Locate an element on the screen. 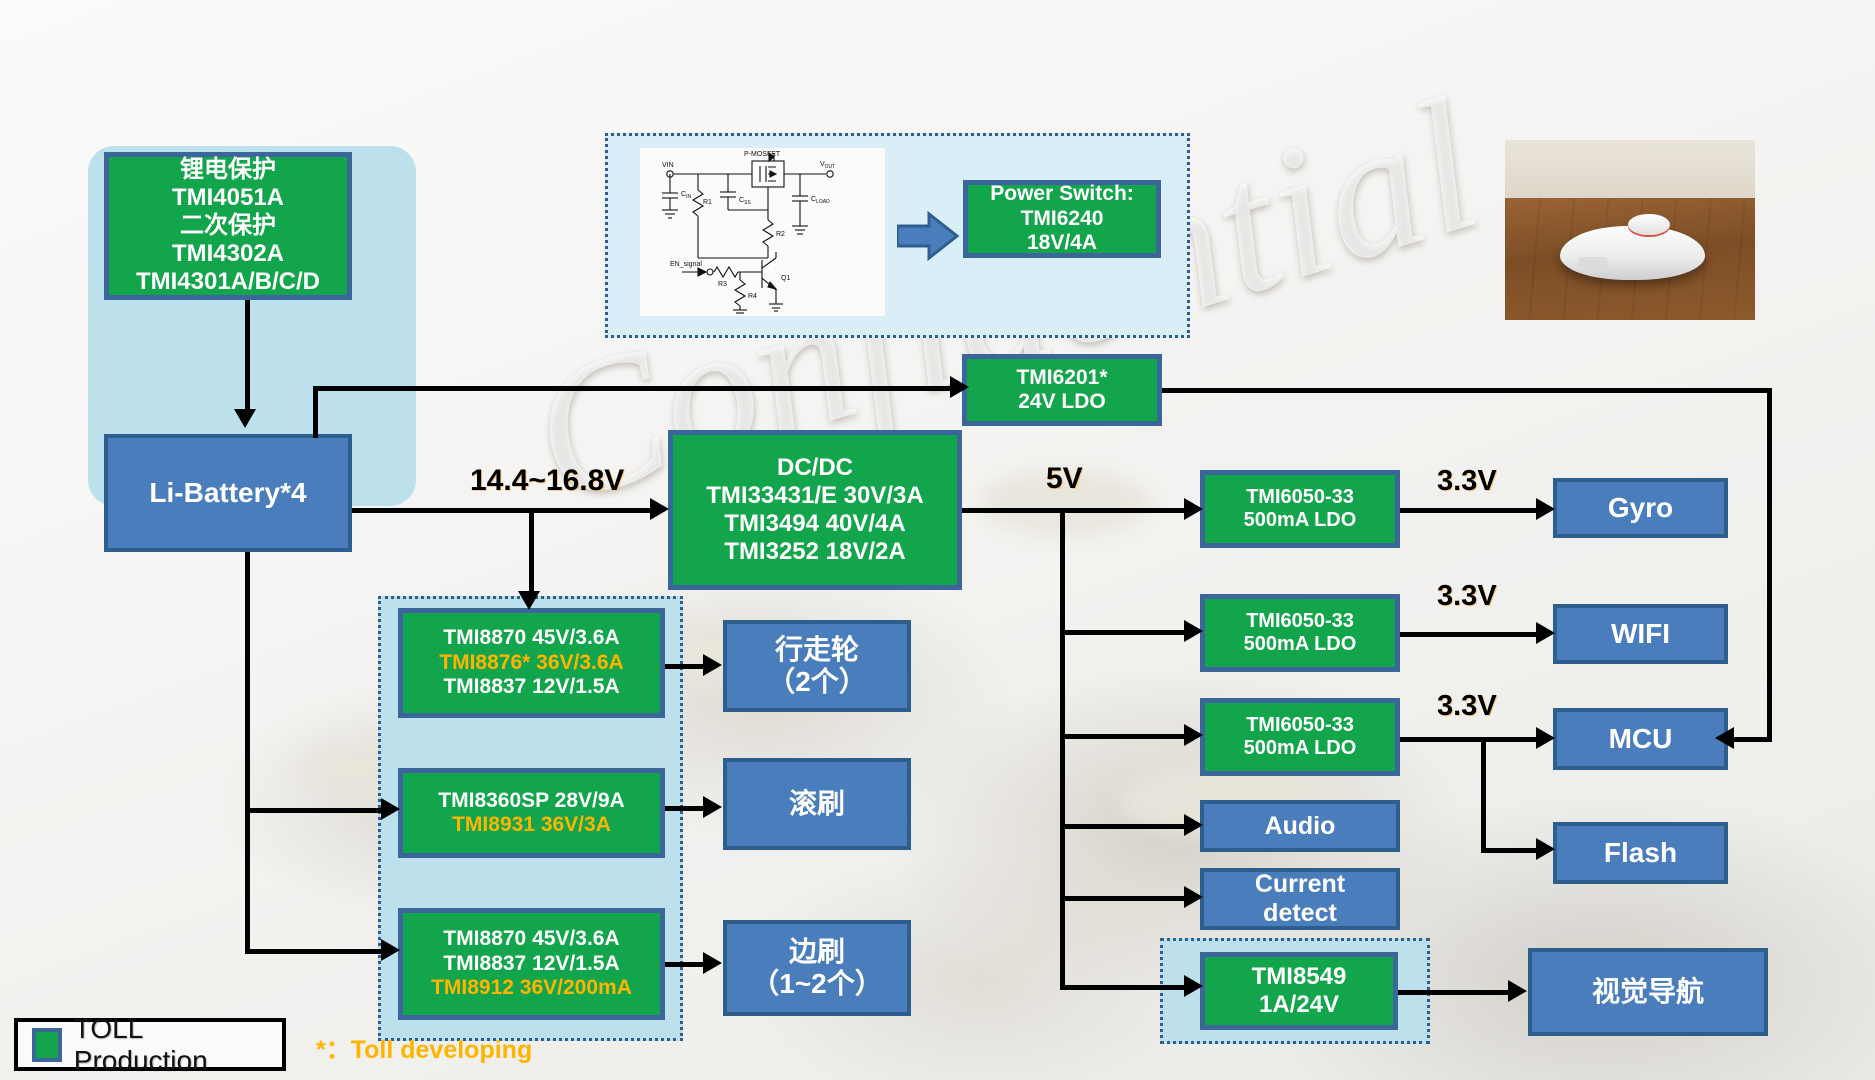 This screenshot has height=1080, width=1875. led-driver-line-1: TMI8549 is located at coordinates (1299, 977).